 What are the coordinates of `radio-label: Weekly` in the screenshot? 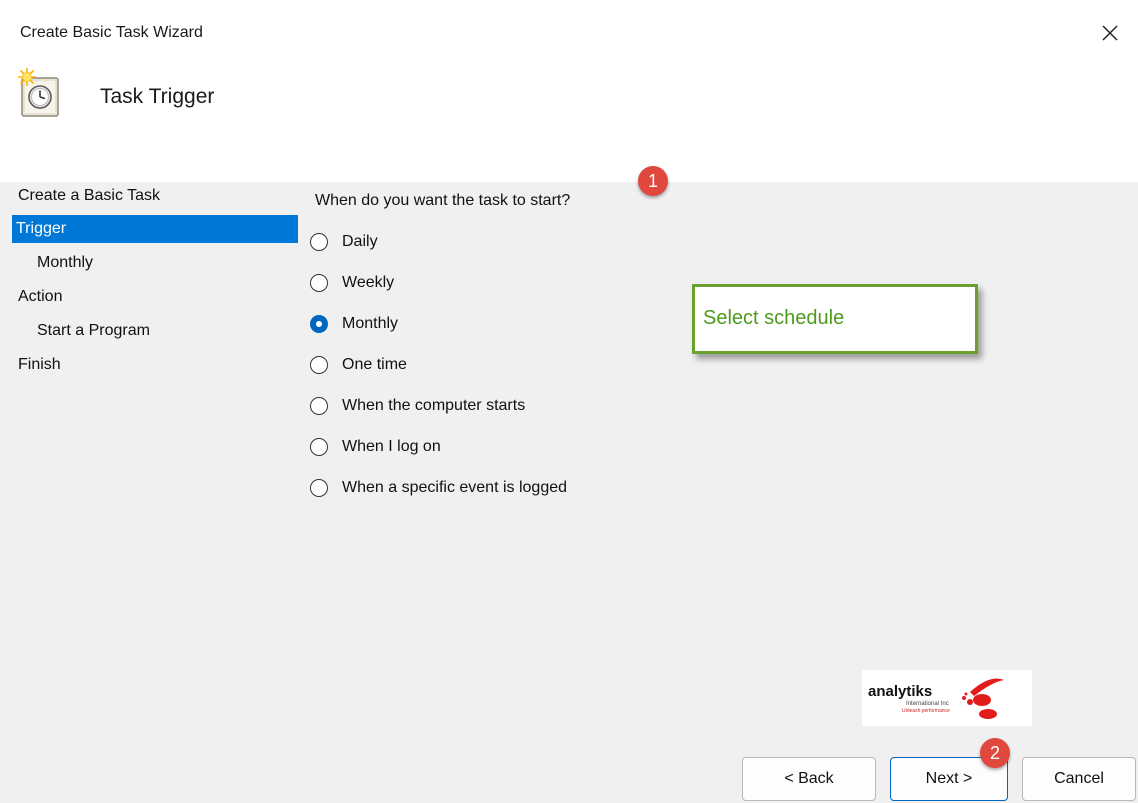 It's located at (368, 282).